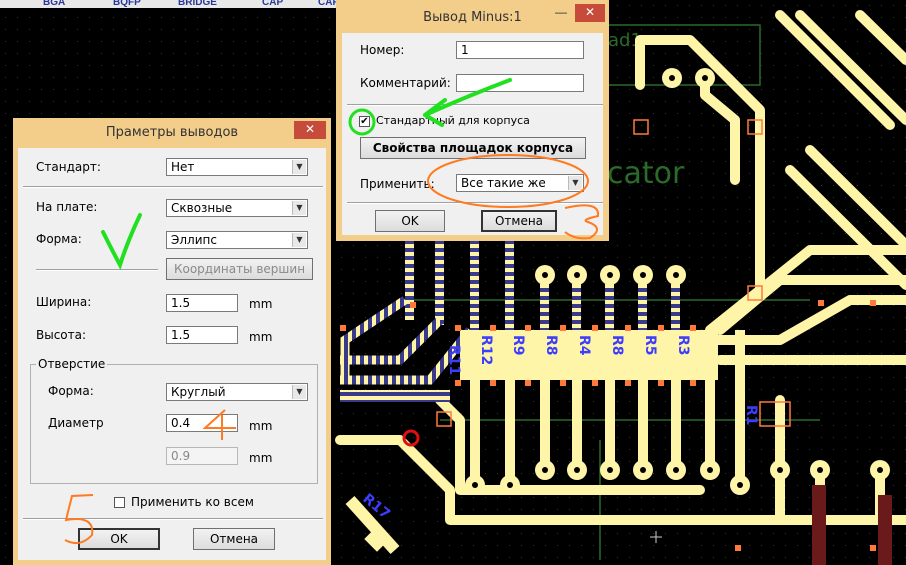  Describe the element at coordinates (119, 502) in the screenshot. I see `apply-all-checkbox` at that location.